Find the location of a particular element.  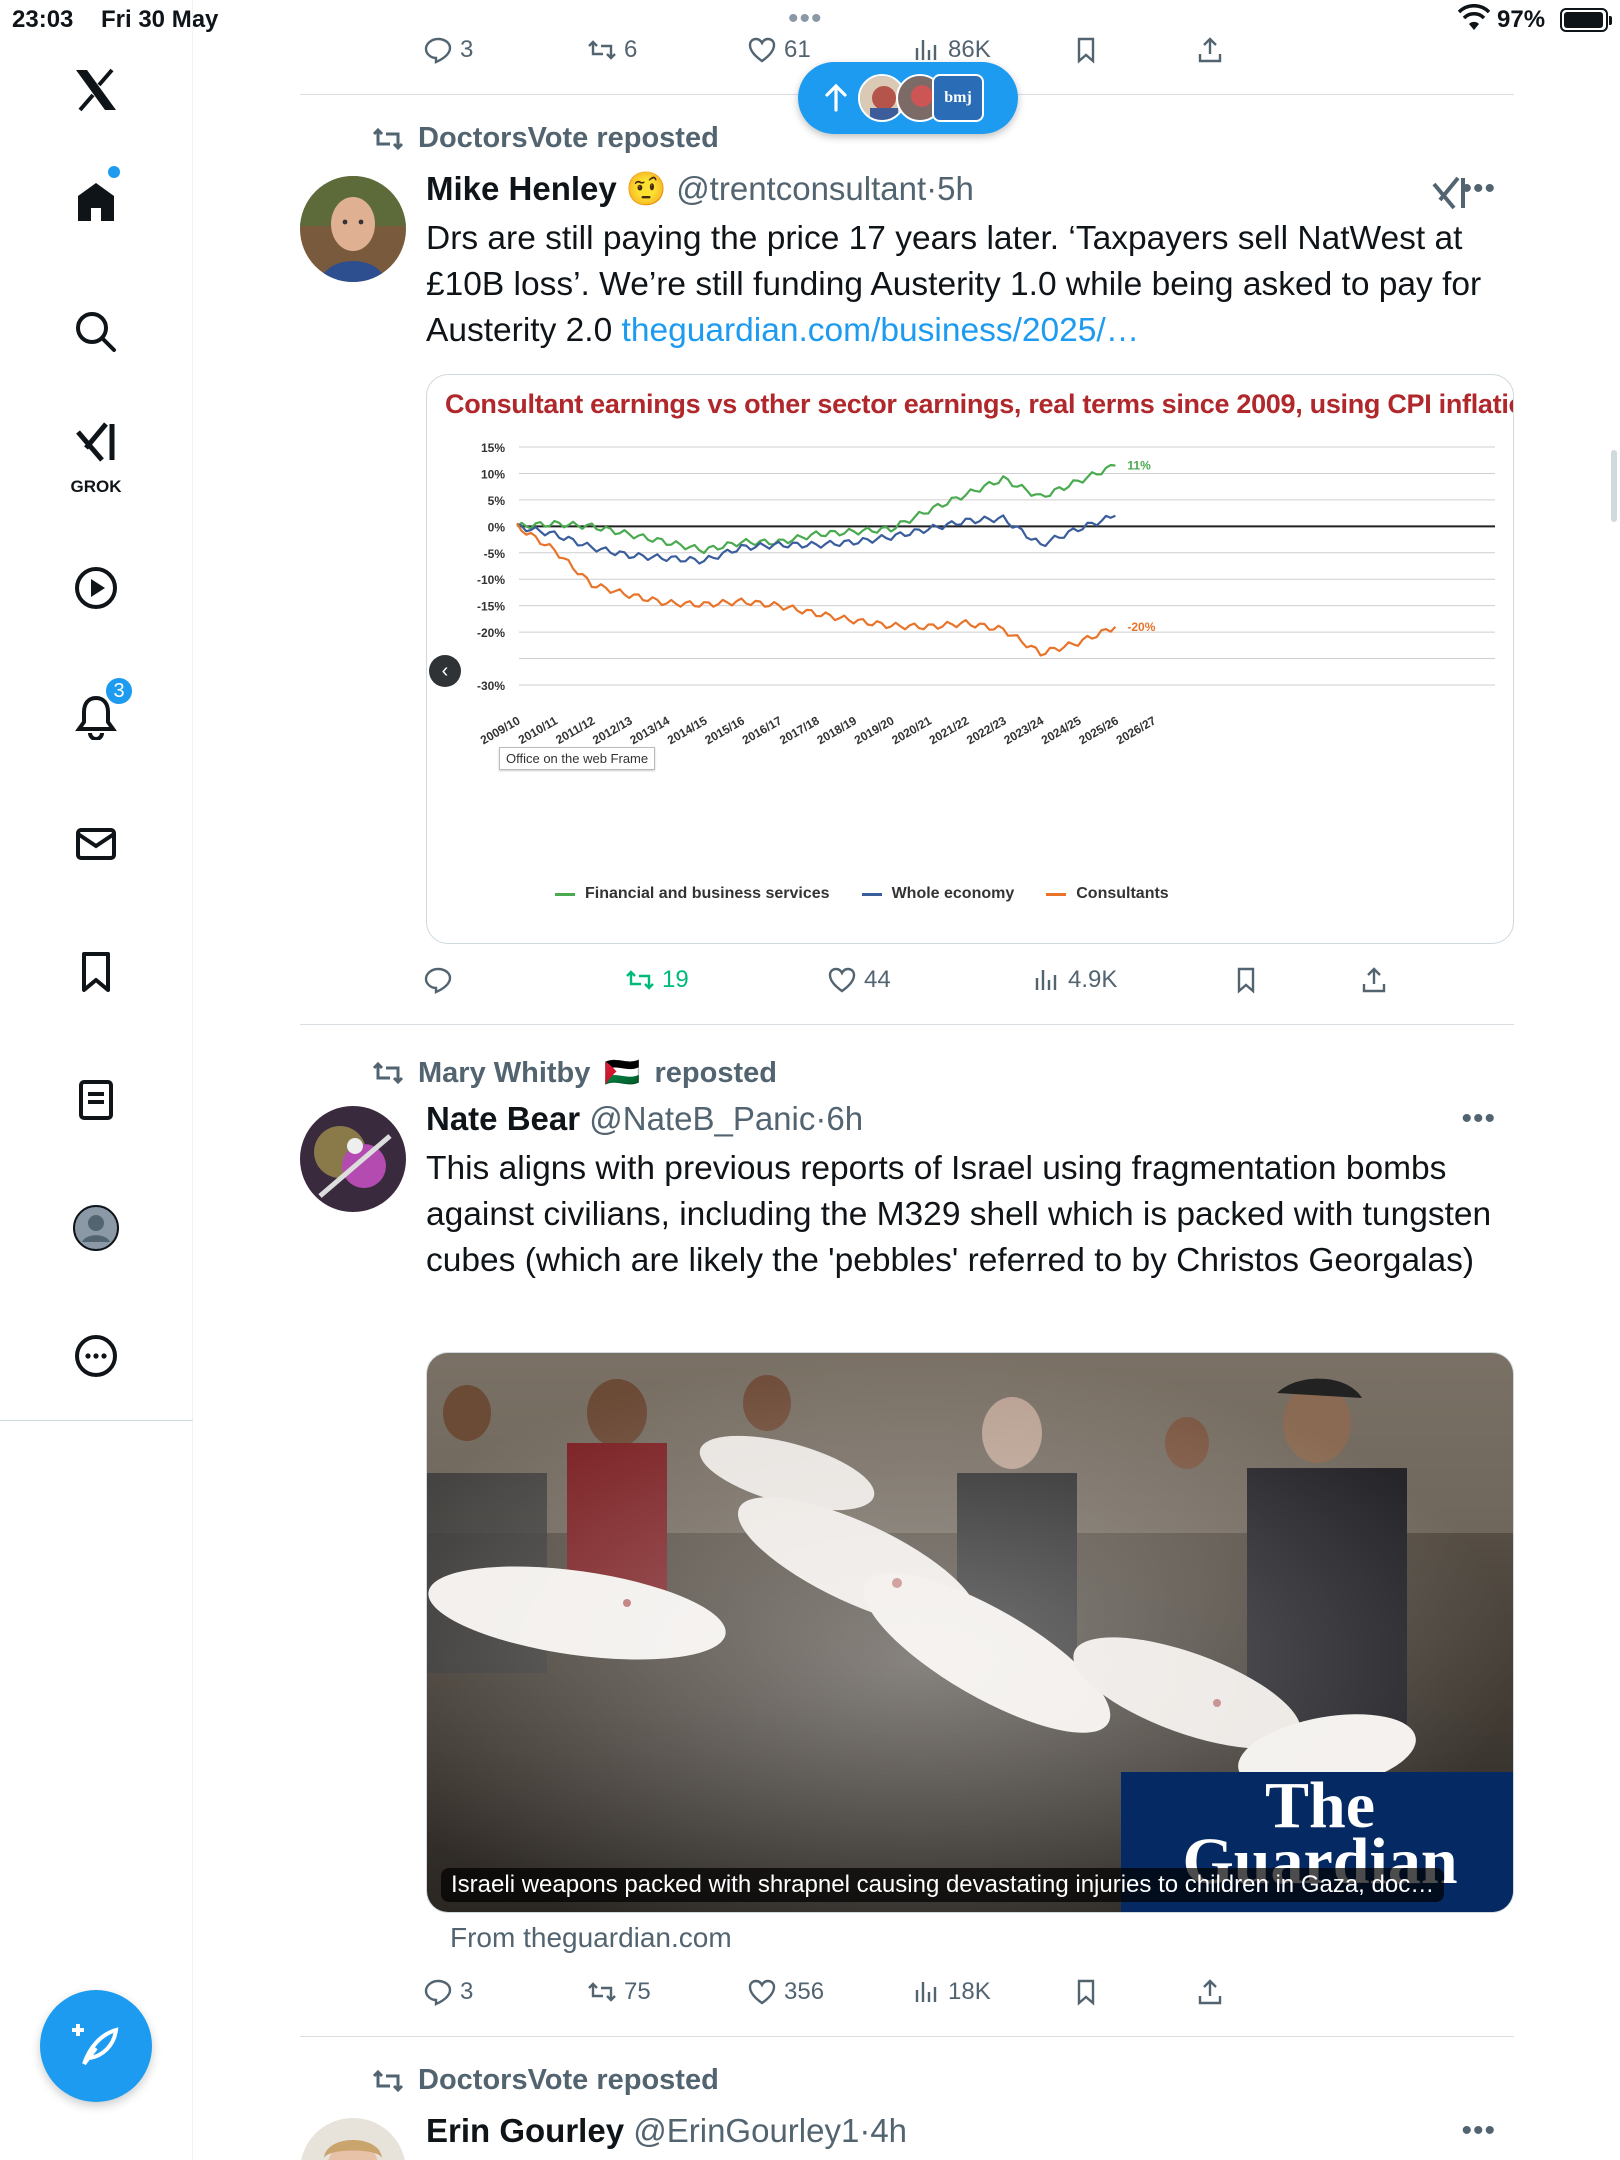

nav-lists is located at coordinates (96, 1100).